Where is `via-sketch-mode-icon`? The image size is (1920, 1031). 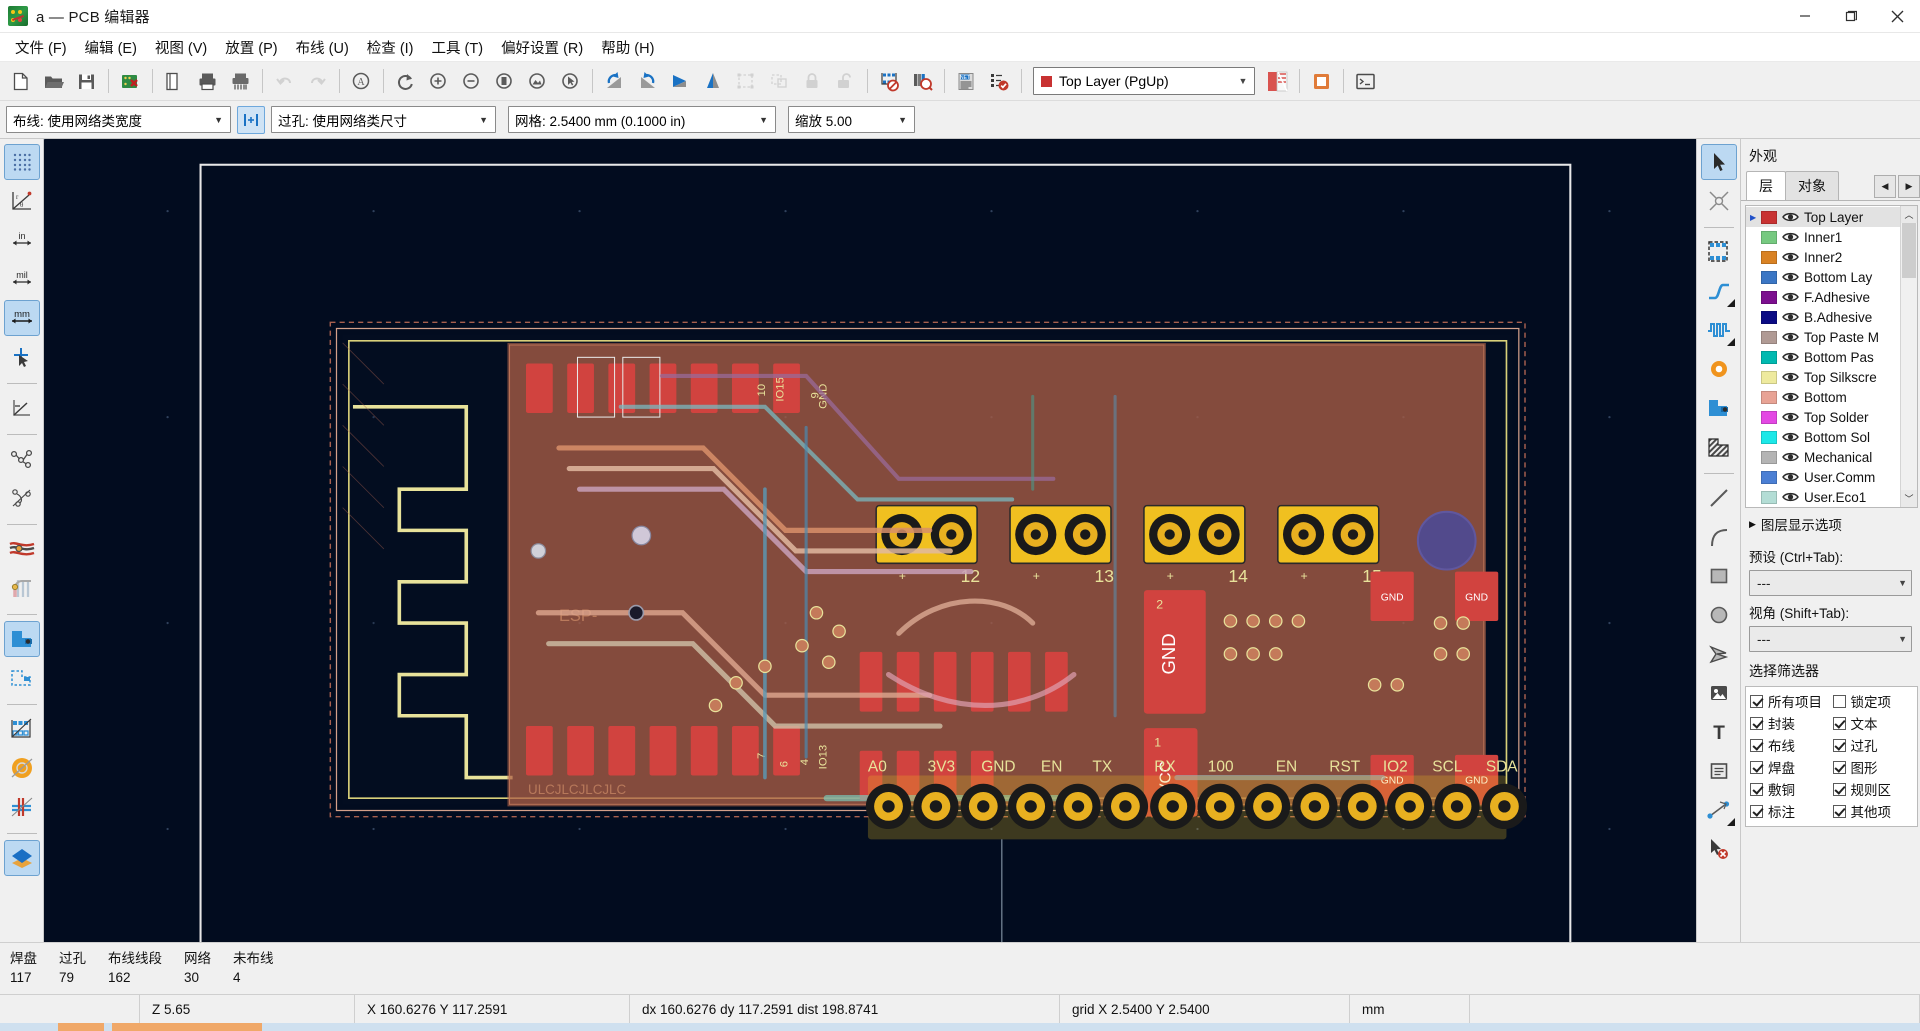
via-sketch-mode-icon is located at coordinates (22, 678).